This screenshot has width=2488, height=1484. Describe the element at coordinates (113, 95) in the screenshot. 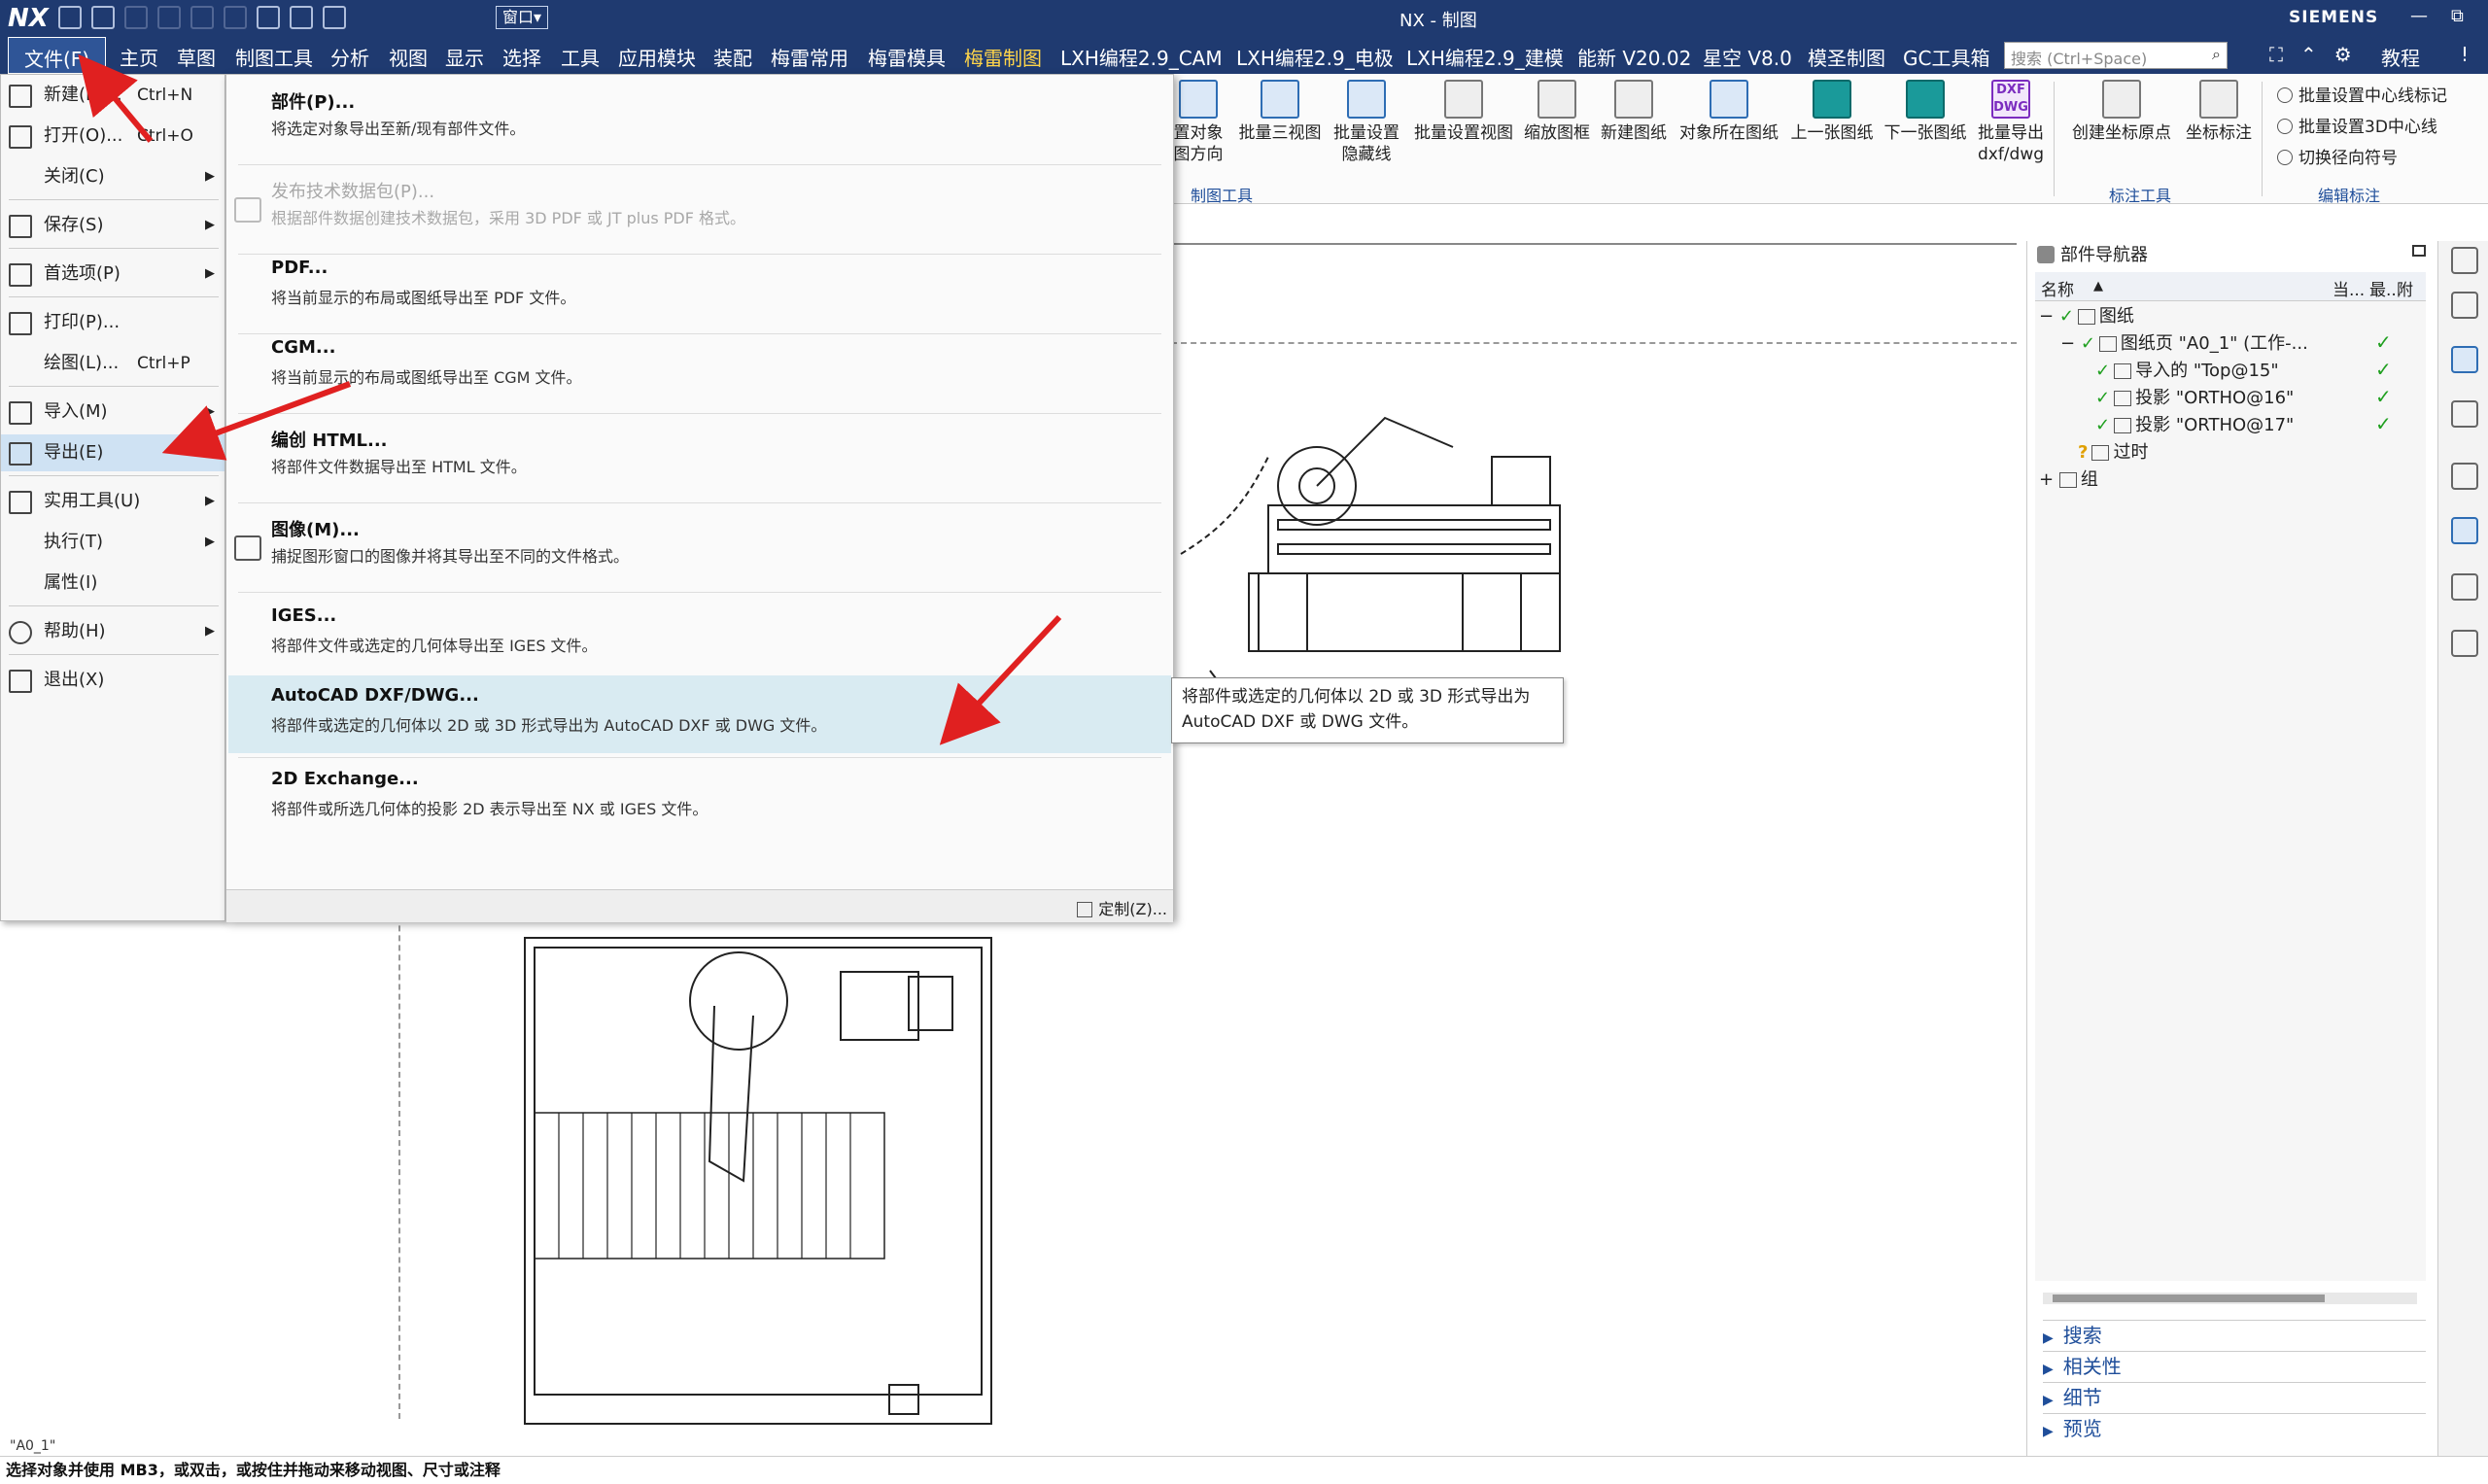

I see `menu-new: 新建(N)... Ctrl+N` at that location.